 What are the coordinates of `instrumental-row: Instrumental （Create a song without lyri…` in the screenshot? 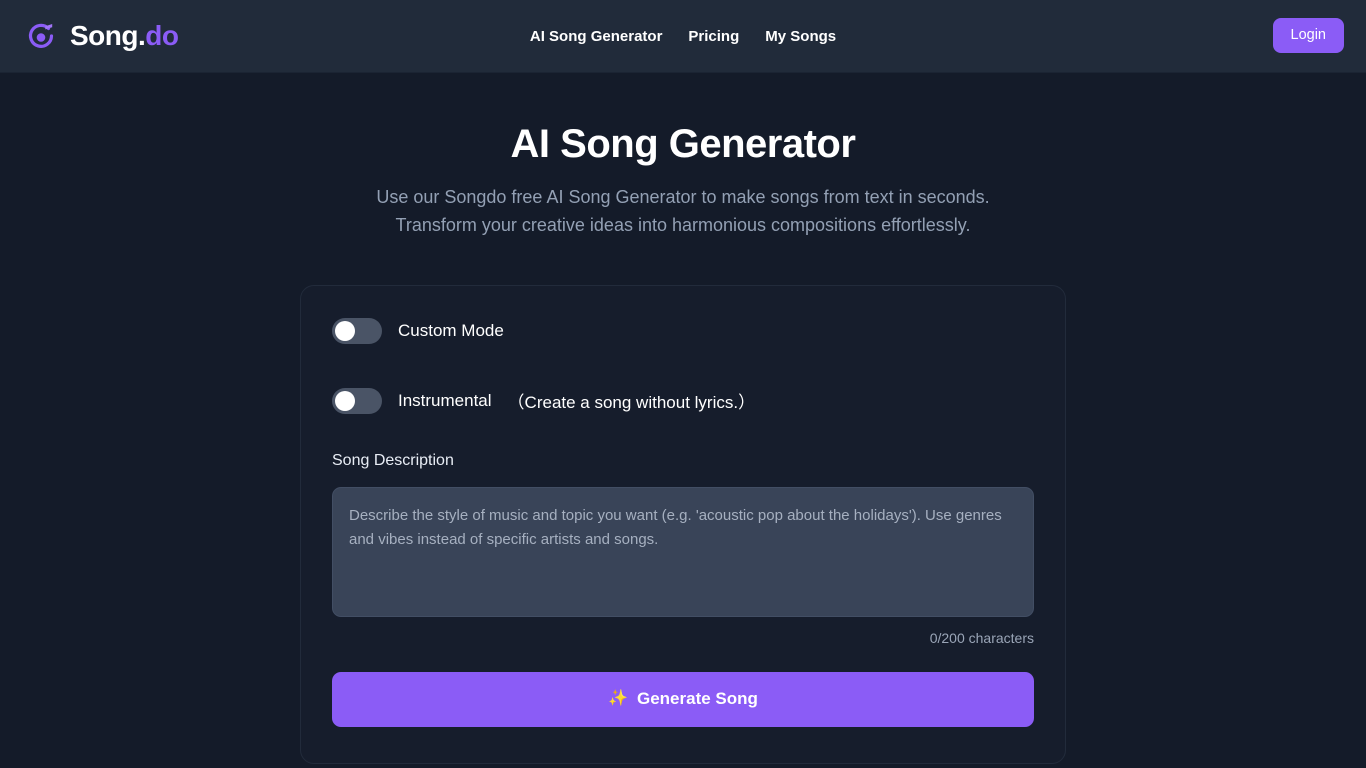 It's located at (683, 400).